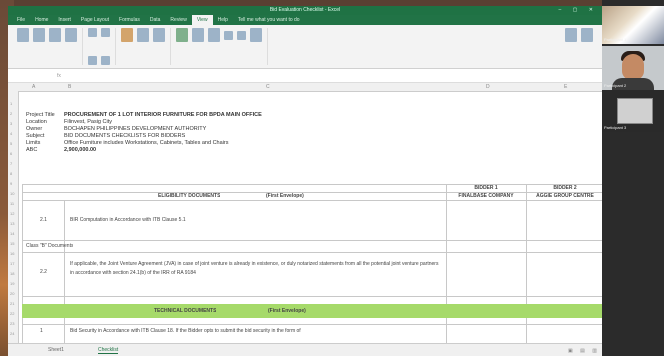 The width and height of the screenshot is (664, 356). What do you see at coordinates (23, 35) in the screenshot?
I see `normal-view-icon` at bounding box center [23, 35].